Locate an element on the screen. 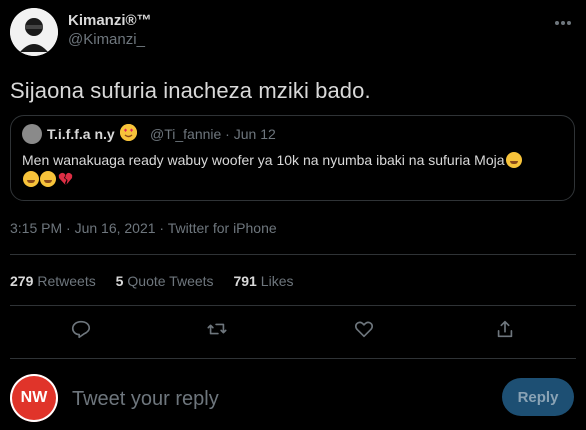 The image size is (586, 430). quote-tweets-count: 5 is located at coordinates (119, 281).